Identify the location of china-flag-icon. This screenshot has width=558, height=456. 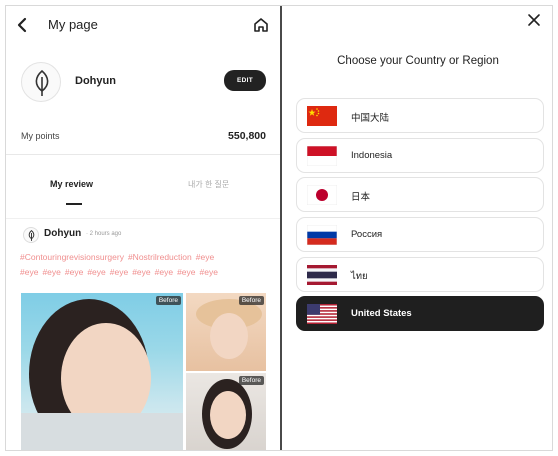
(322, 116).